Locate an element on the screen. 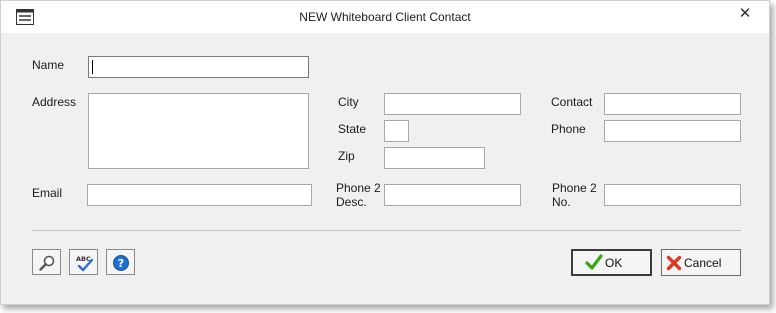 The height and width of the screenshot is (313, 776). phone2-no-label-line1: Phone 2 is located at coordinates (574, 188).